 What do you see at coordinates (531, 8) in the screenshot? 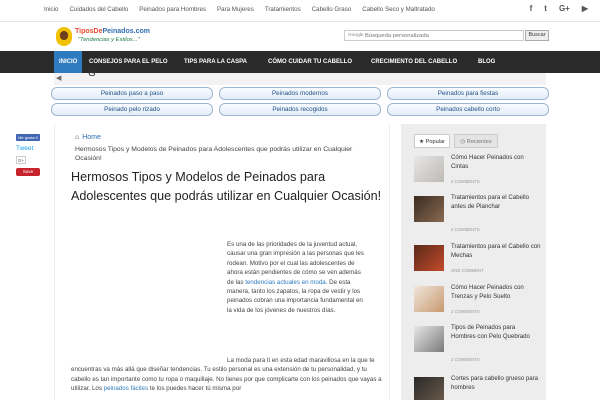
I see `facebook-icon: f` at bounding box center [531, 8].